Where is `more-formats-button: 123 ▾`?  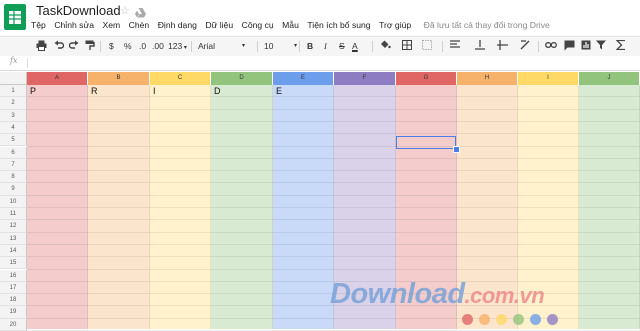
more-formats-button: 123 ▾ is located at coordinates (177, 47).